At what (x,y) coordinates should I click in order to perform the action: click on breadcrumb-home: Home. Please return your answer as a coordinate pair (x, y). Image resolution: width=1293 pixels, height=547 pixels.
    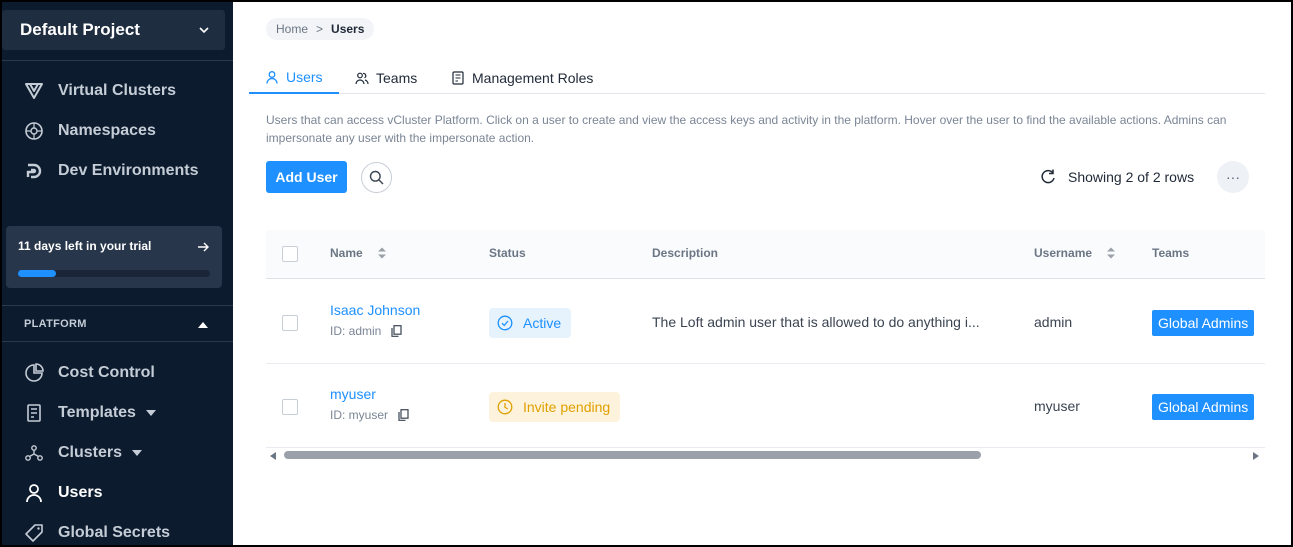
    Looking at the image, I should click on (292, 29).